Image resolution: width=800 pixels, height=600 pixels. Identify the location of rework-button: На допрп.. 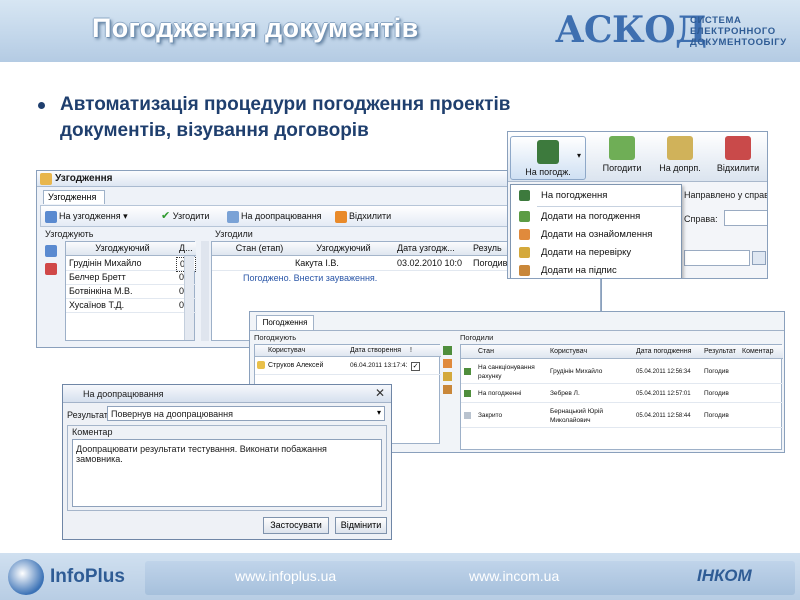
(680, 154).